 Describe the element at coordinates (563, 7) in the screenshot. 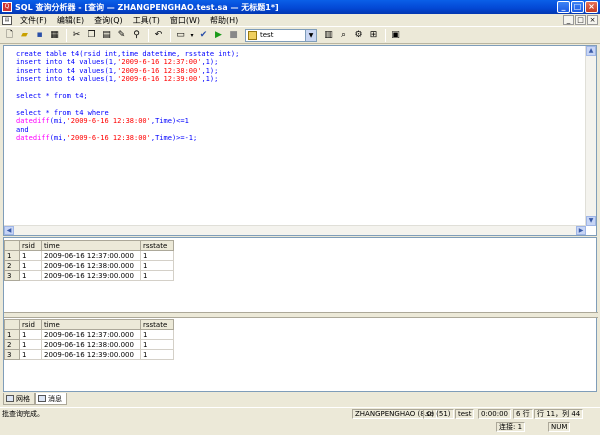

I see `minimize-button: _` at that location.